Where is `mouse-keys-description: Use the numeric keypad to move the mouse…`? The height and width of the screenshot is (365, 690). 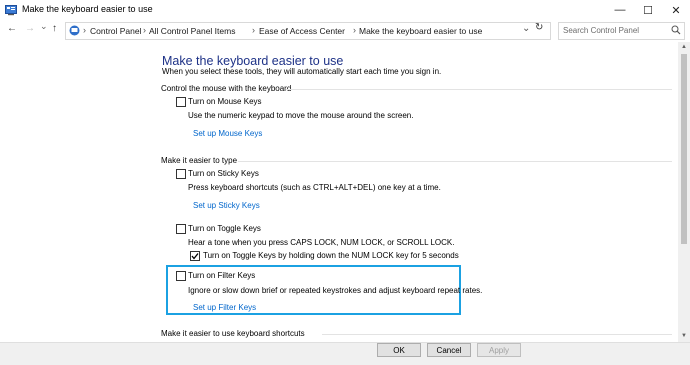
mouse-keys-description: Use the numeric keypad to move the mouse… is located at coordinates (301, 115).